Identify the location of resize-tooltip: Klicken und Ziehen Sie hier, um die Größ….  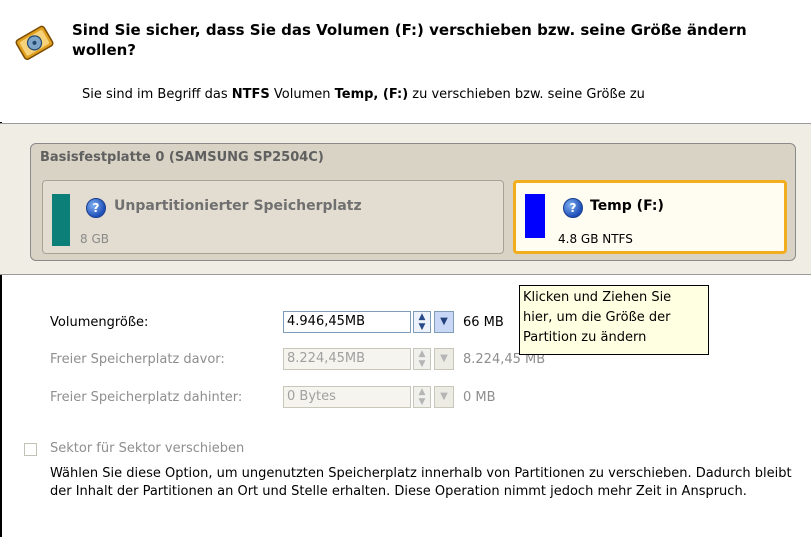
(614, 320).